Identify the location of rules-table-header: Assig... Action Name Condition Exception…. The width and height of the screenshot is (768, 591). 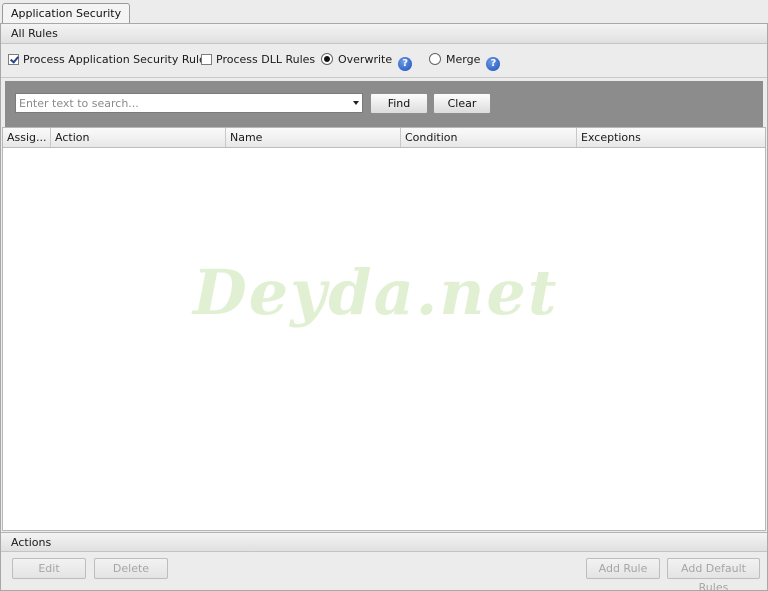
(384, 138).